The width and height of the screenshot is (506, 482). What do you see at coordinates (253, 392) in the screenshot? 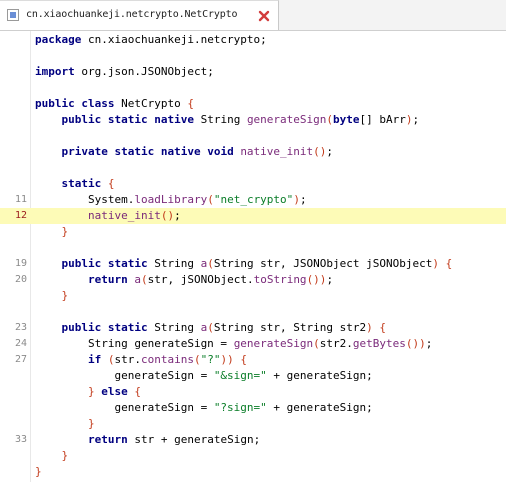
I see `code-line: } else {` at bounding box center [253, 392].